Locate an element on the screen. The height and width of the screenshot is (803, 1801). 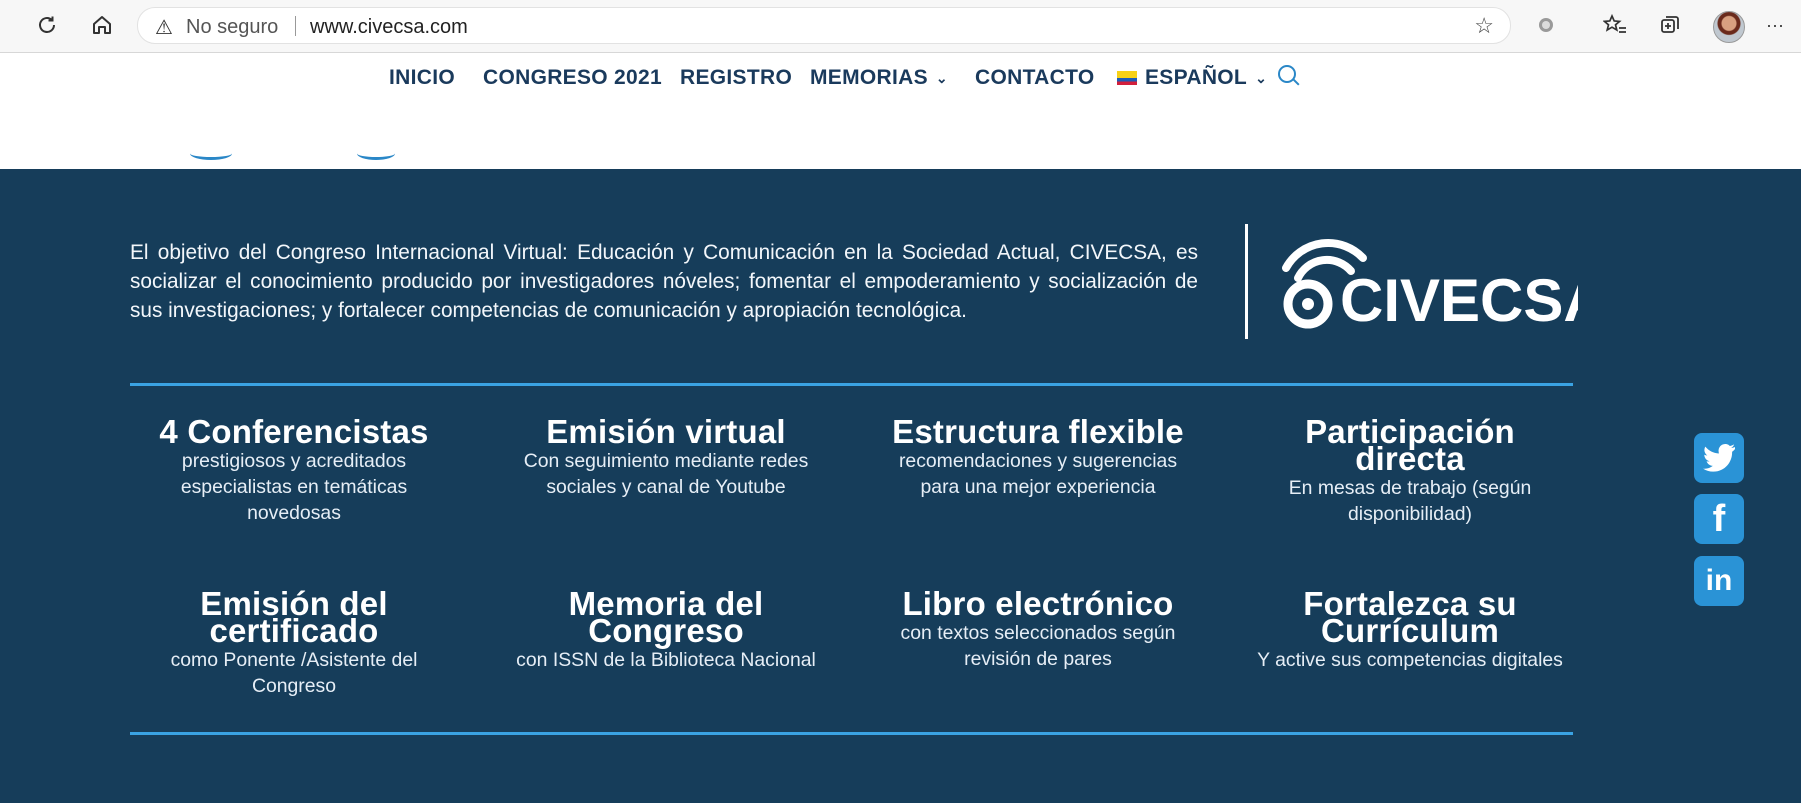
feature-title: Participación directa is located at coordinates (1410, 445).